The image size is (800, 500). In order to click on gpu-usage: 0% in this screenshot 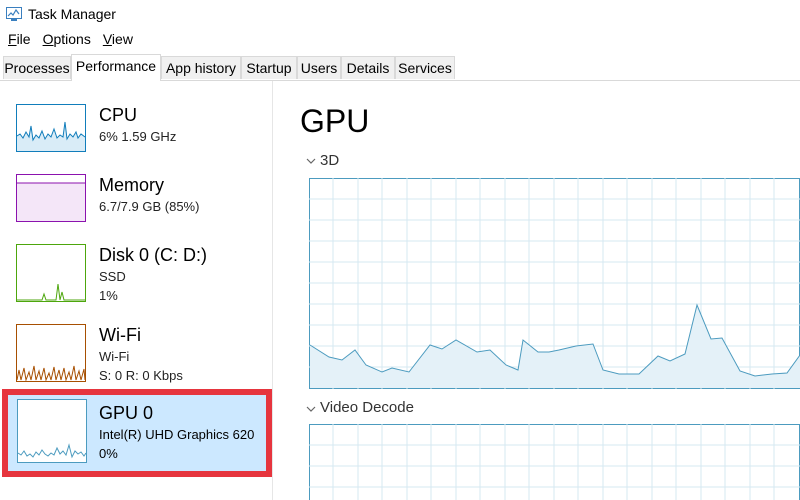, I will do `click(108, 453)`.